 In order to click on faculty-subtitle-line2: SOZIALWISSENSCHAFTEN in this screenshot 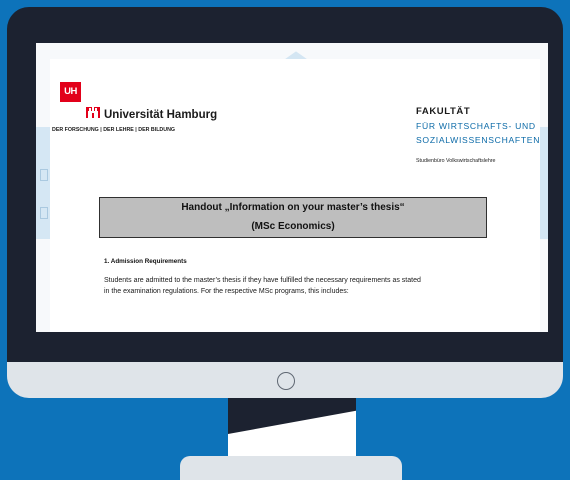, I will do `click(478, 140)`.